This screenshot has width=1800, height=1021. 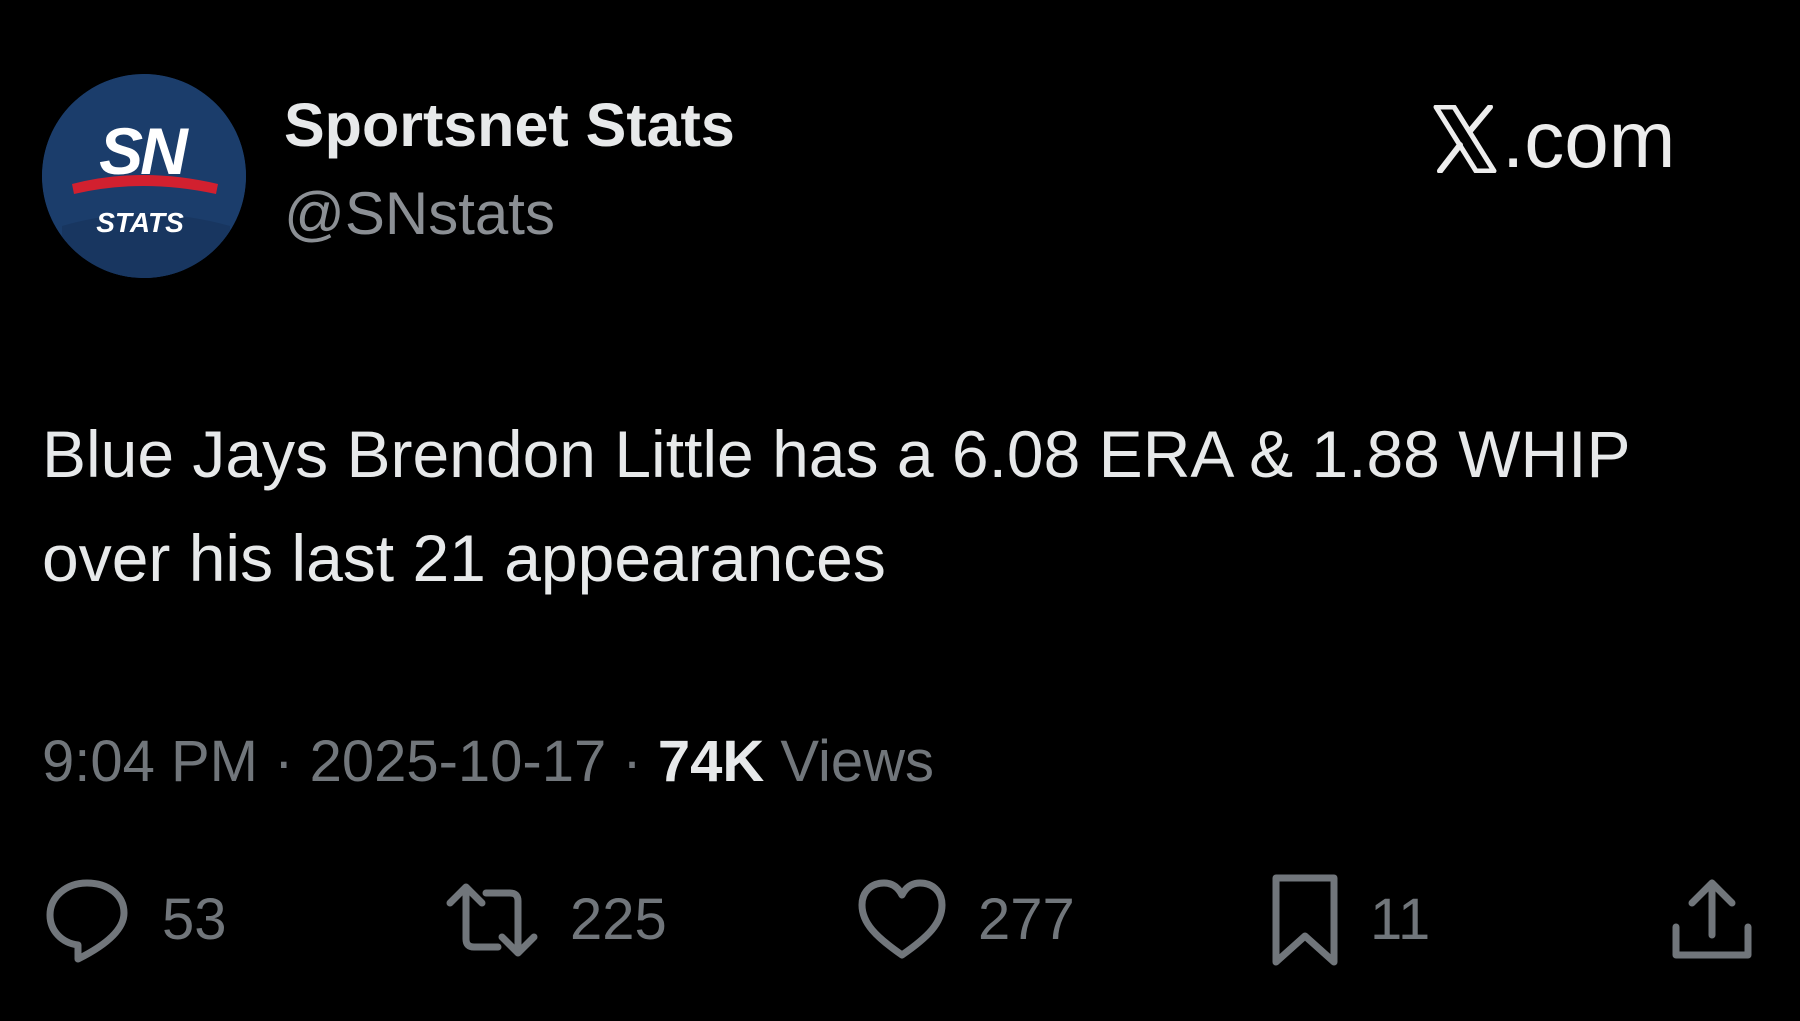 I want to click on x-brand-watermark: .com, so click(x=1553, y=140).